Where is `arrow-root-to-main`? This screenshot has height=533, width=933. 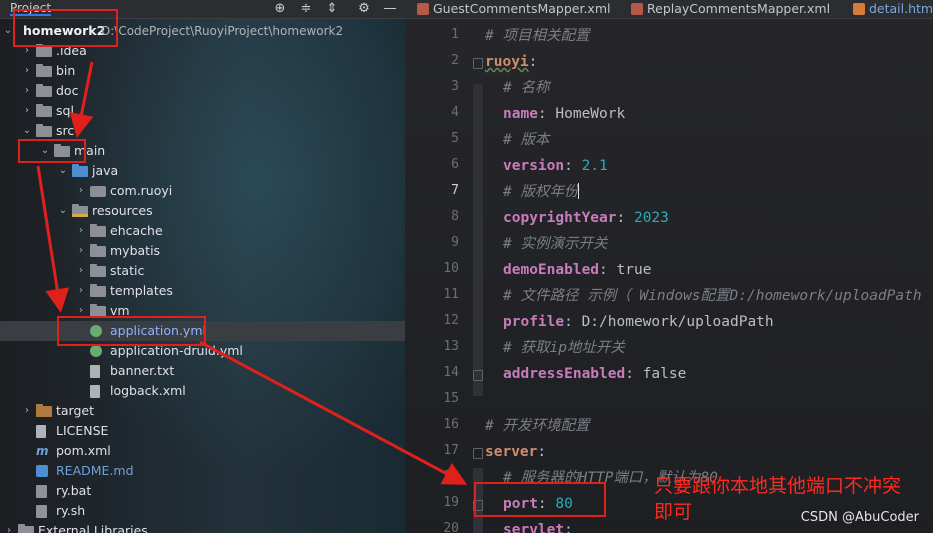 arrow-root-to-main is located at coordinates (81, 99).